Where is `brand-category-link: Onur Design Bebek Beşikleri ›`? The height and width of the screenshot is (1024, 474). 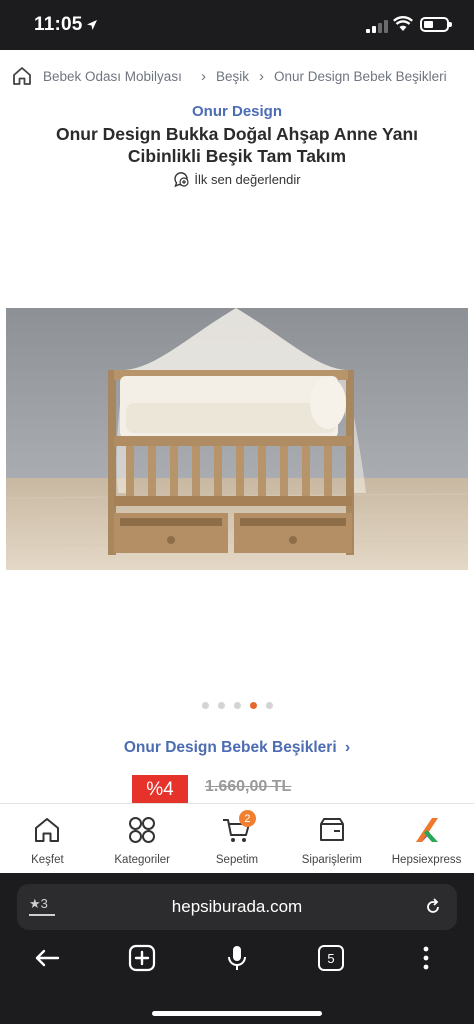
brand-category-link: Onur Design Bebek Beşikleri › is located at coordinates (237, 748).